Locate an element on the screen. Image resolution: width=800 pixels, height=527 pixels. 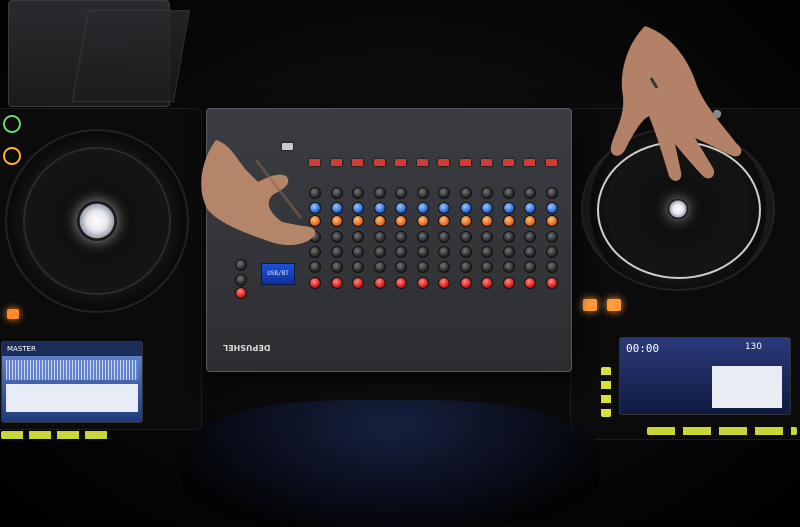
fx-knob-red is located at coordinates (241, 293).